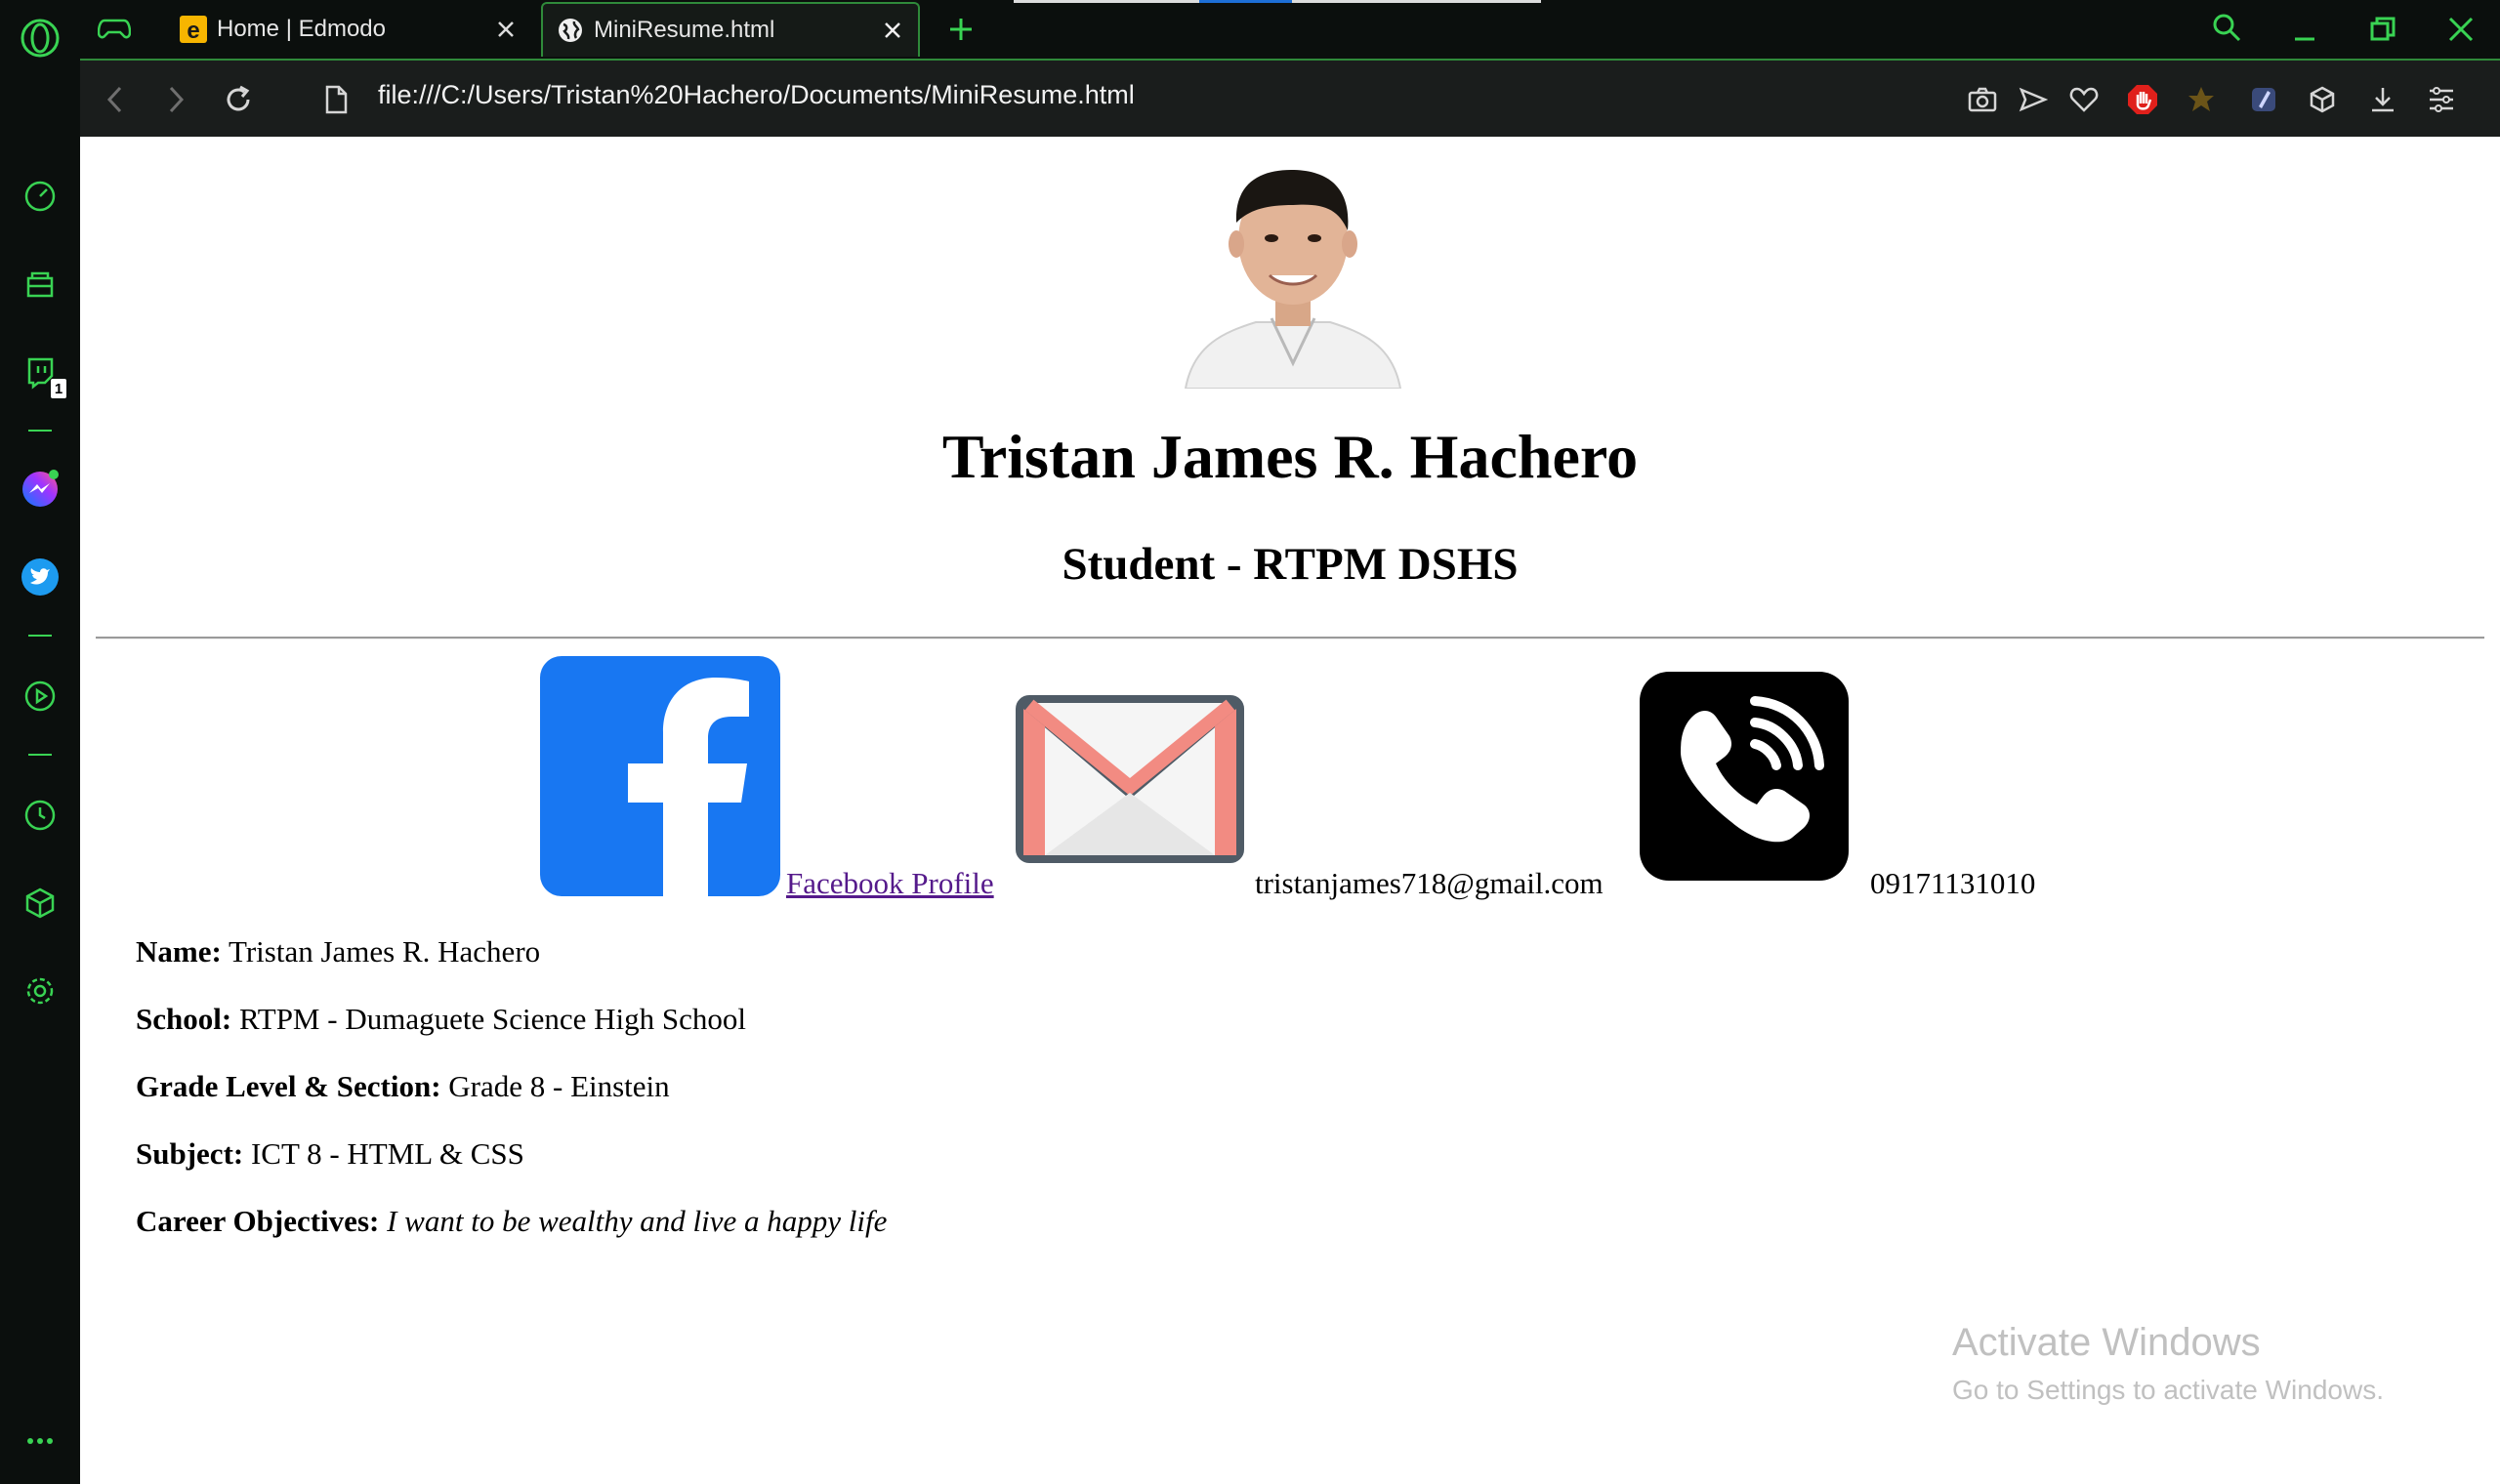 The width and height of the screenshot is (2500, 1484). I want to click on info-name: Name: Tristan James R. Hachero, so click(338, 952).